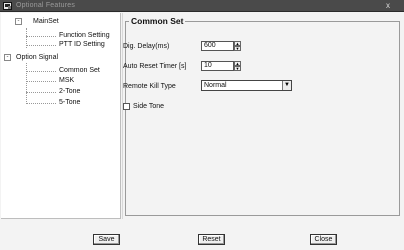 The image size is (404, 250). What do you see at coordinates (157, 21) in the screenshot?
I see `group-title: Common Set` at bounding box center [157, 21].